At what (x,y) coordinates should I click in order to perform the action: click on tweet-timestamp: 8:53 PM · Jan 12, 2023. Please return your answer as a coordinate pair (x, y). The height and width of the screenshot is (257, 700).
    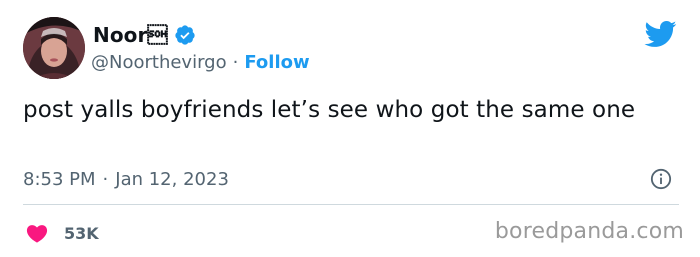
    Looking at the image, I should click on (126, 179).